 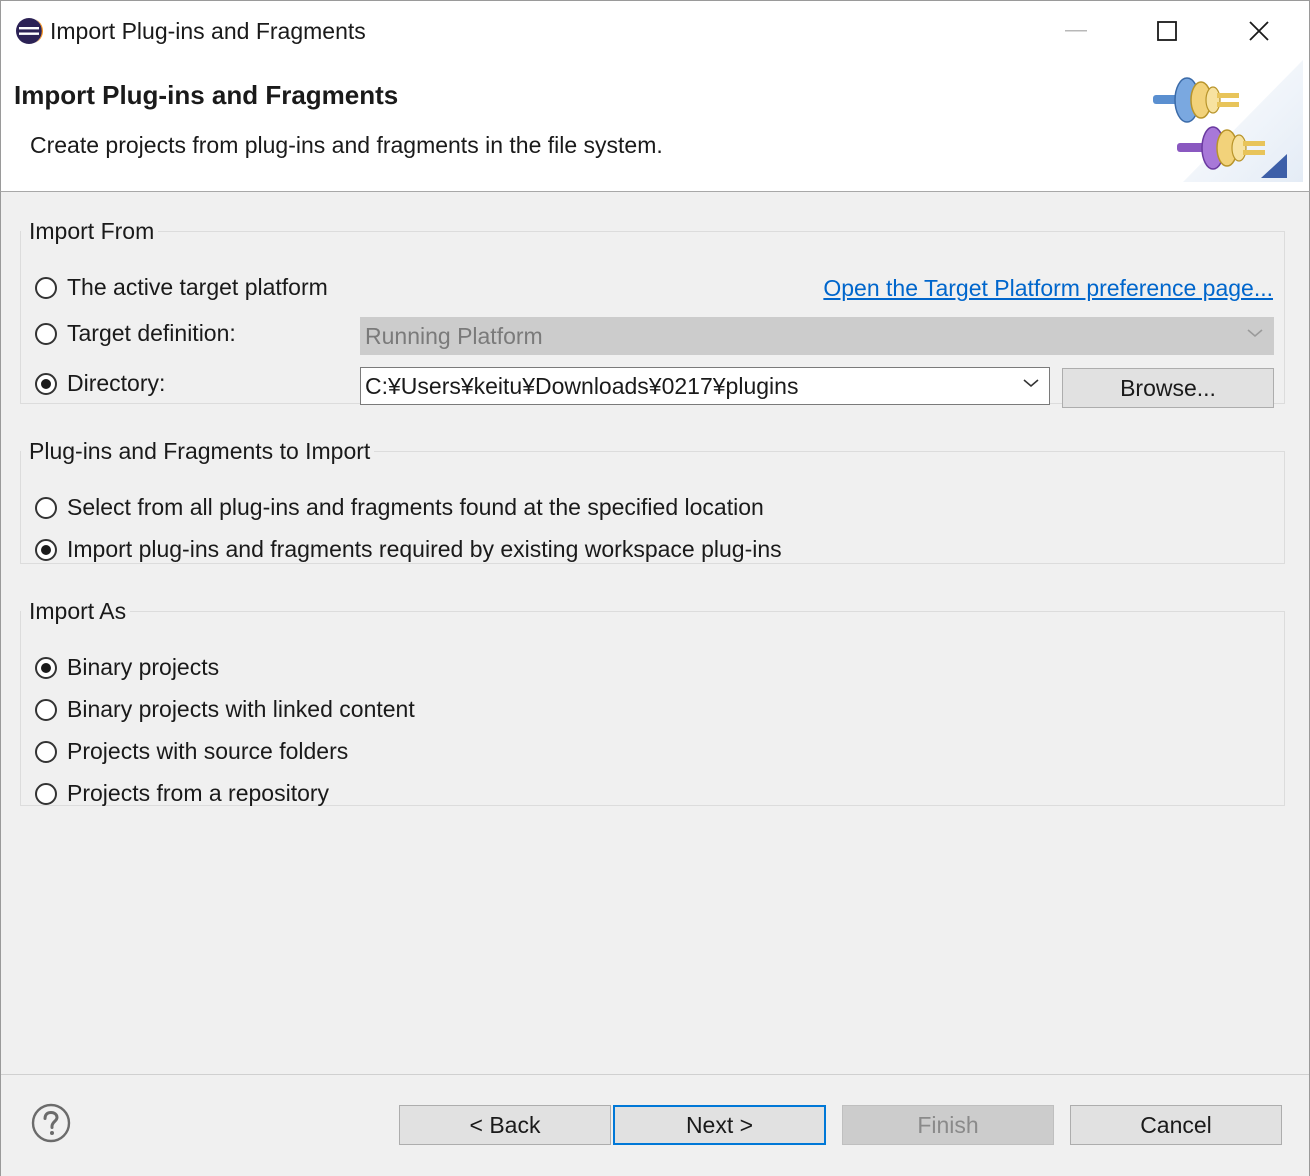 I want to click on radio-label: Directory:, so click(x=116, y=383).